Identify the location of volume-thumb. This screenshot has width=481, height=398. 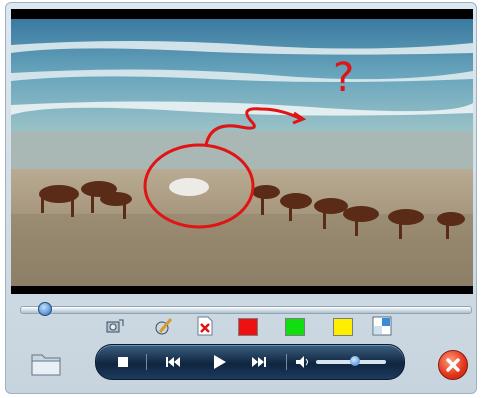
(354, 361).